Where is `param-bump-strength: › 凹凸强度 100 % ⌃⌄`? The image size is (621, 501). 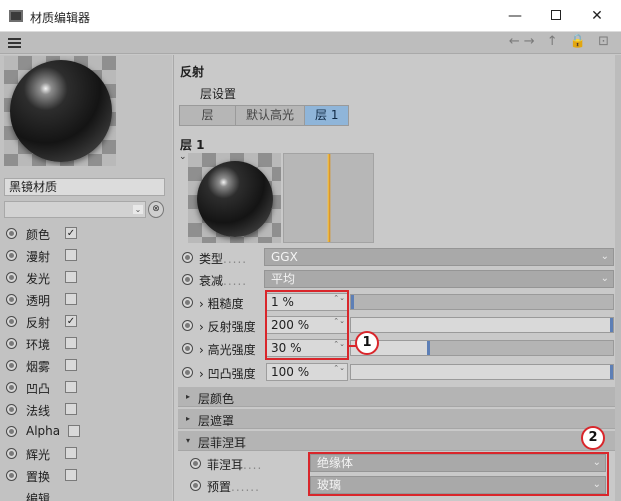 param-bump-strength: › 凹凸强度 100 % ⌃⌄ is located at coordinates (397, 372).